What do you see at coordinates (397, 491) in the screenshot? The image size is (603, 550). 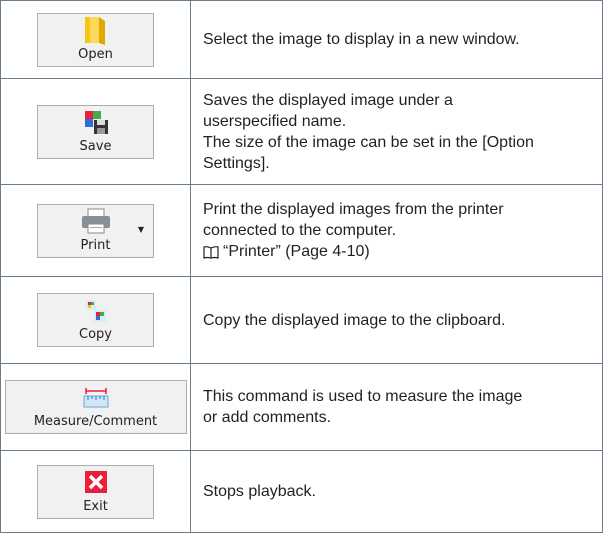 I see `description-cell: Stops playback.` at bounding box center [397, 491].